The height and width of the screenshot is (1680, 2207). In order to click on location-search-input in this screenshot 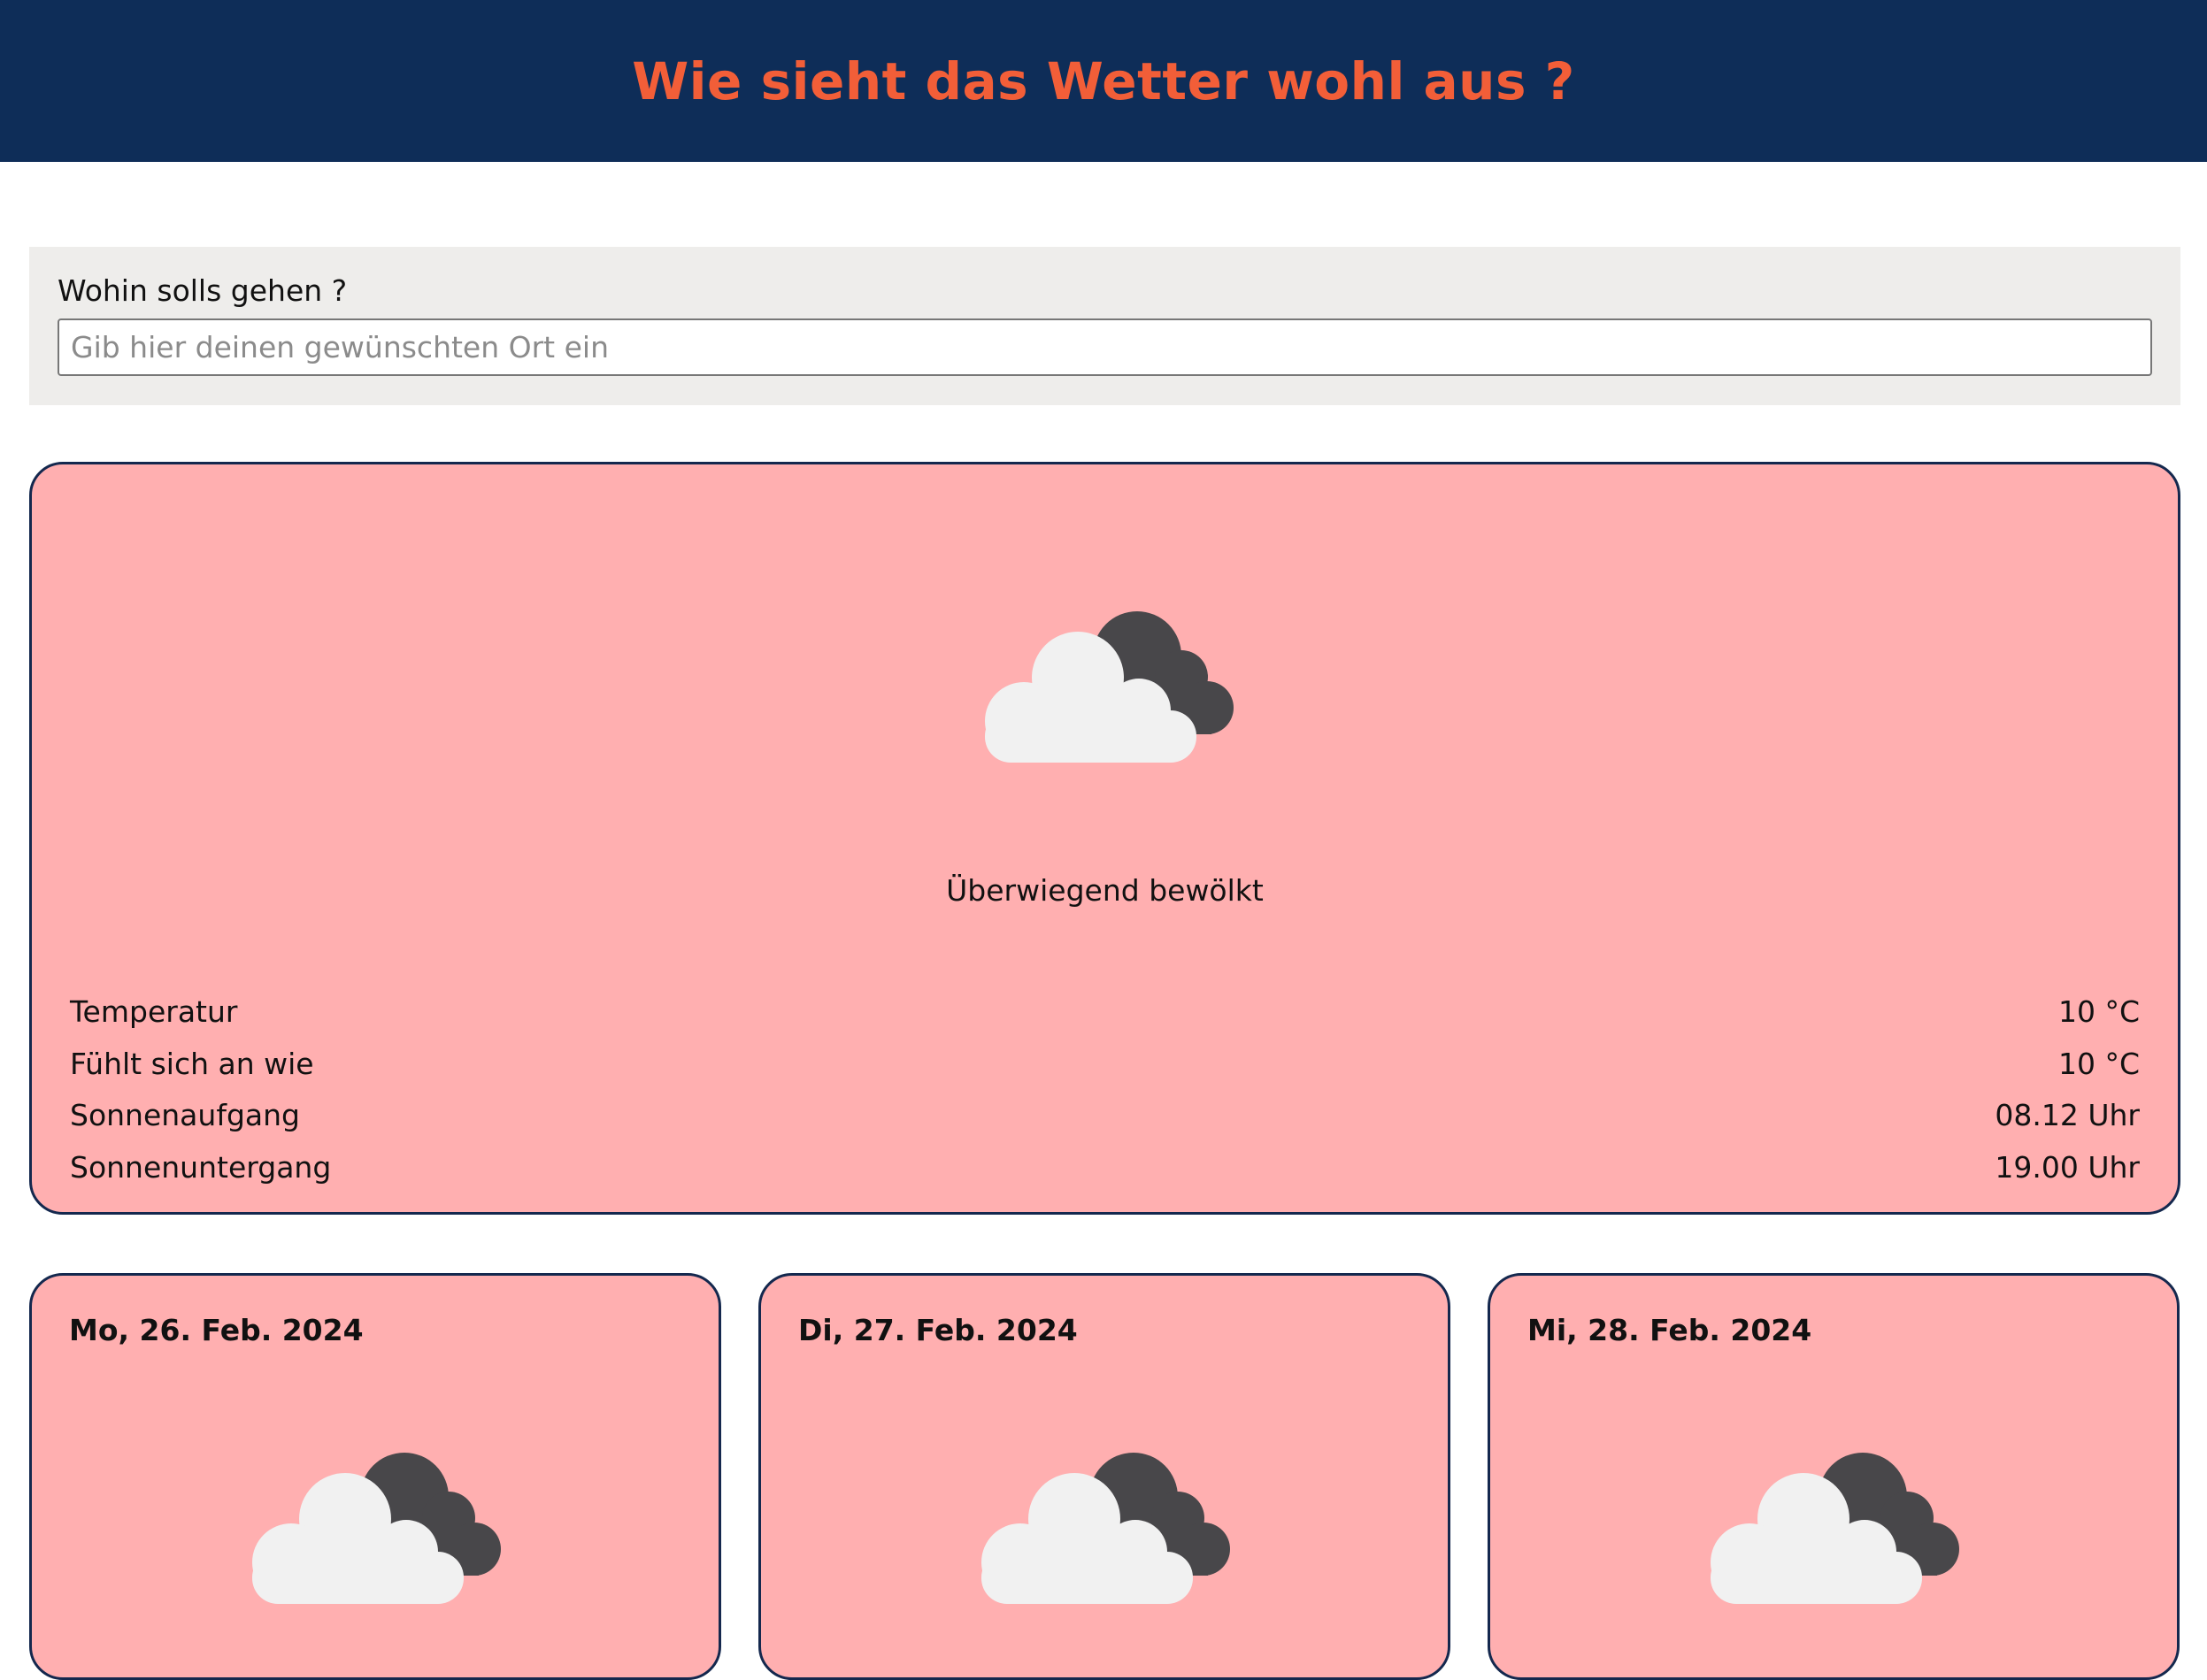, I will do `click(1105, 347)`.